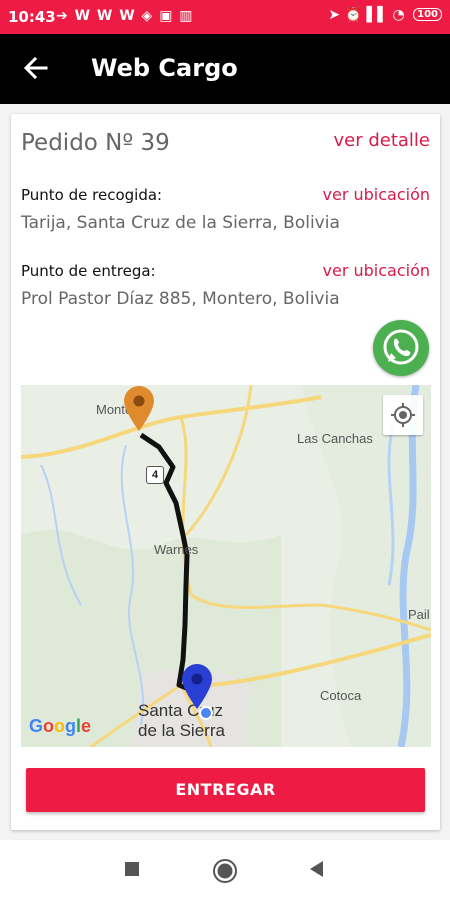 Image resolution: width=450 pixels, height=900 pixels. What do you see at coordinates (155, 475) in the screenshot?
I see `route-number-badge: 4` at bounding box center [155, 475].